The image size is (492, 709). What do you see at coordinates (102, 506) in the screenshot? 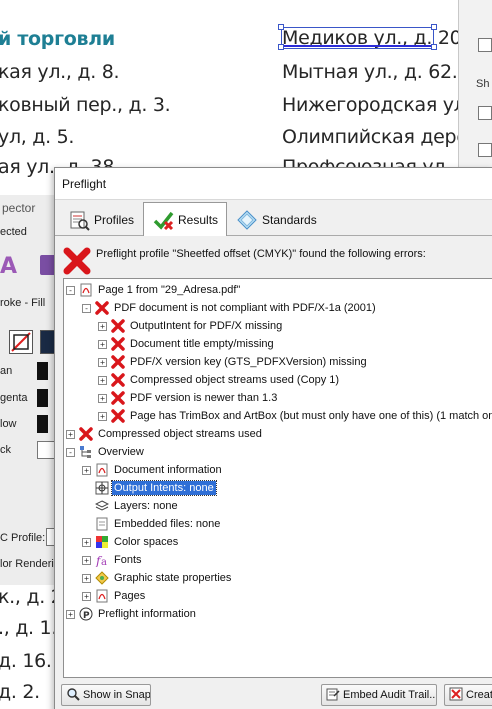
I see `layers-icon` at bounding box center [102, 506].